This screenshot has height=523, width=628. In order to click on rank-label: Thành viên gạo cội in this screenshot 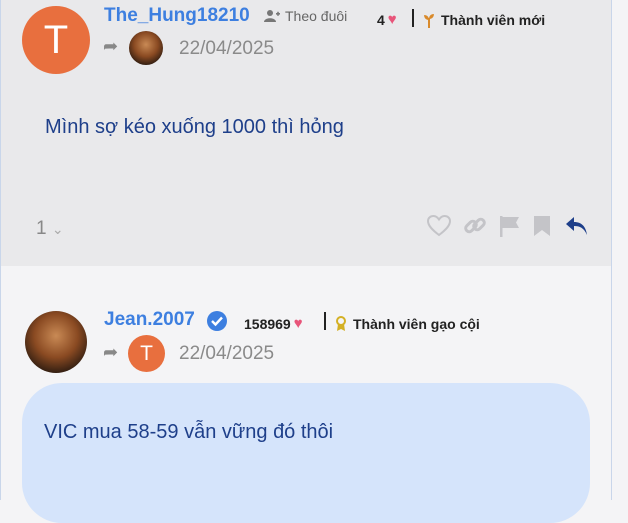, I will do `click(416, 324)`.